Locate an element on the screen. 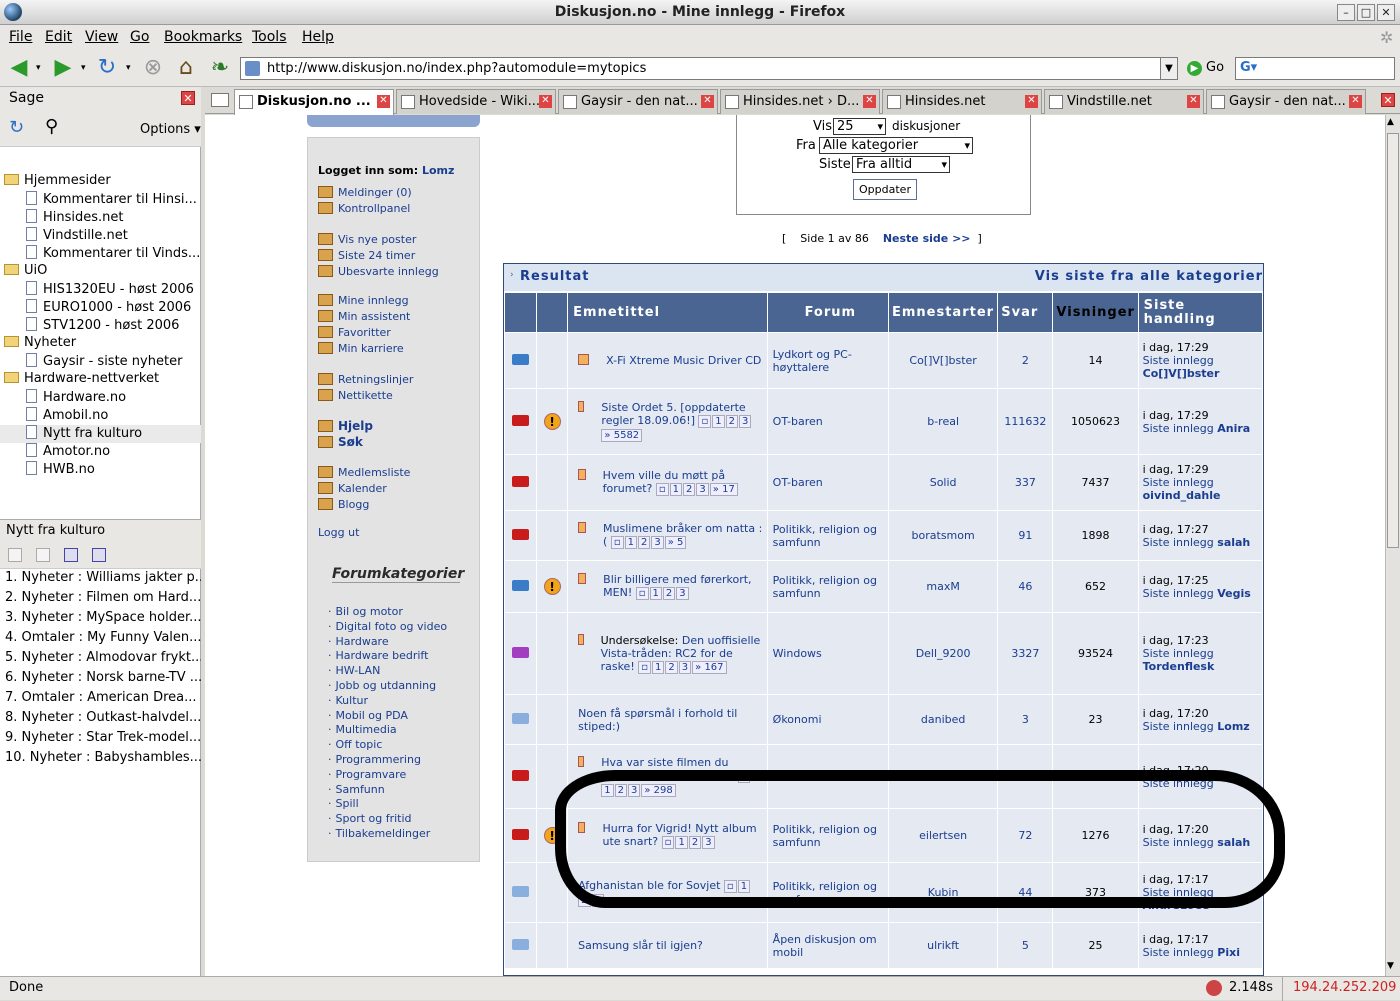 The image size is (1400, 1001). category-link: · Sport og fritid is located at coordinates (370, 818).